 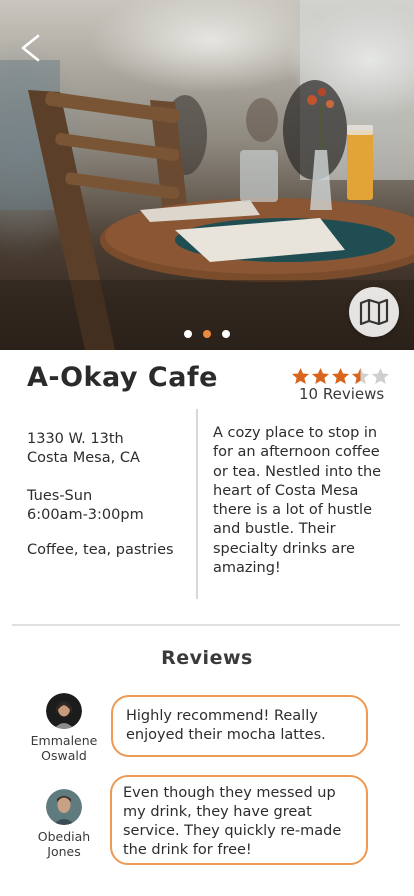 I want to click on open-hours: 6:00am-3:00pm, so click(x=85, y=515).